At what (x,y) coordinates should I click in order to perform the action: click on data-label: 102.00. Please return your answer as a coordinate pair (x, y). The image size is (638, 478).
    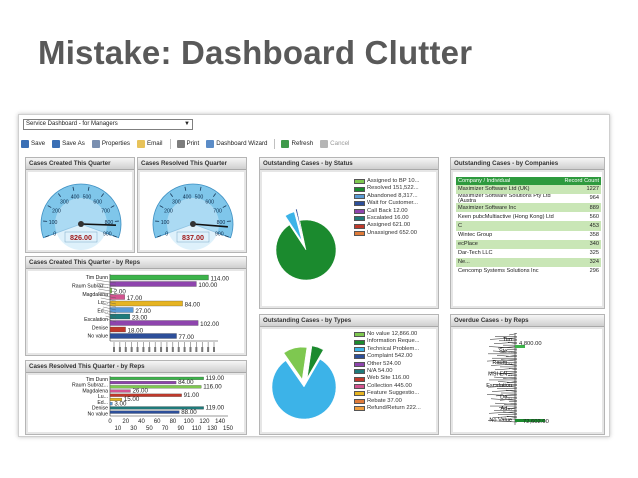
    Looking at the image, I should click on (209, 324).